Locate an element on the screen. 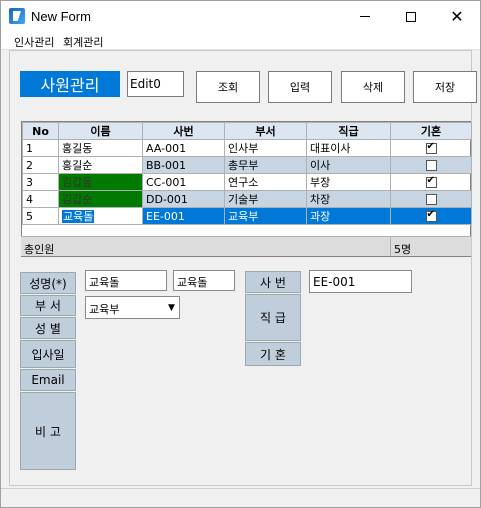  maximize-button is located at coordinates (411, 16).